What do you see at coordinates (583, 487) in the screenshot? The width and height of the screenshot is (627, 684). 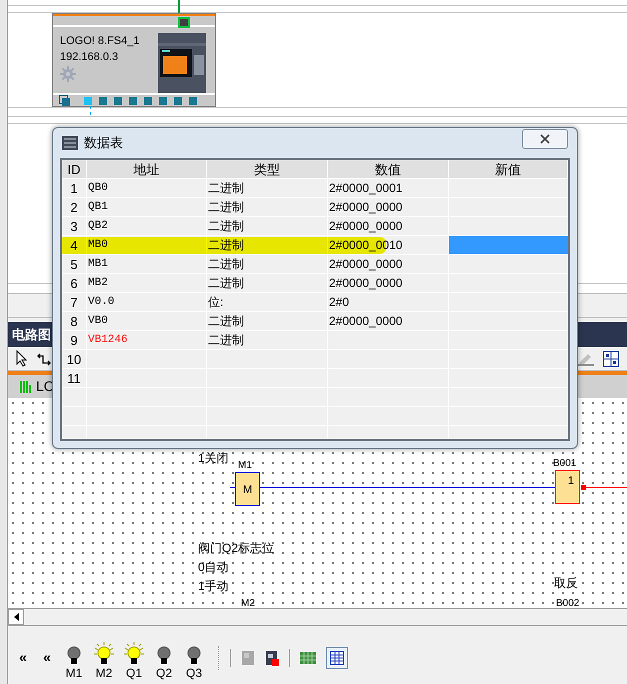 I see `output-pin` at bounding box center [583, 487].